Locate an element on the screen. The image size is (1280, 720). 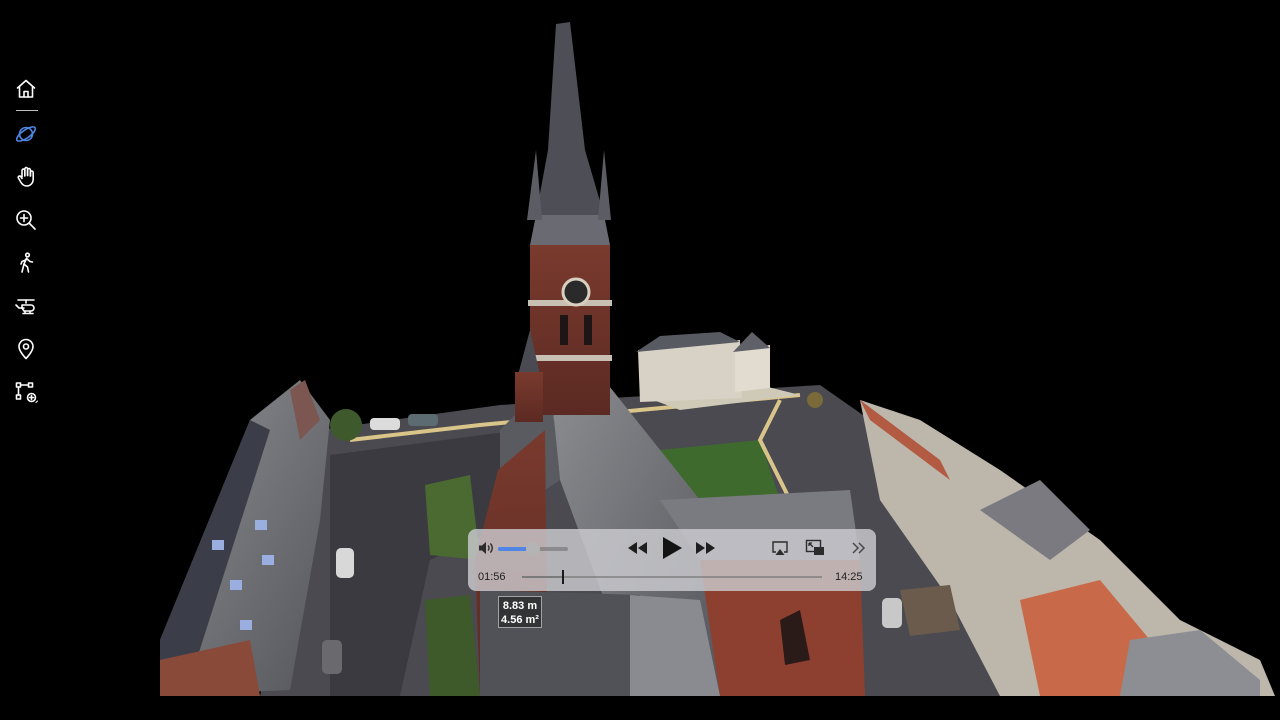
walk-tool-button is located at coordinates (26, 263).